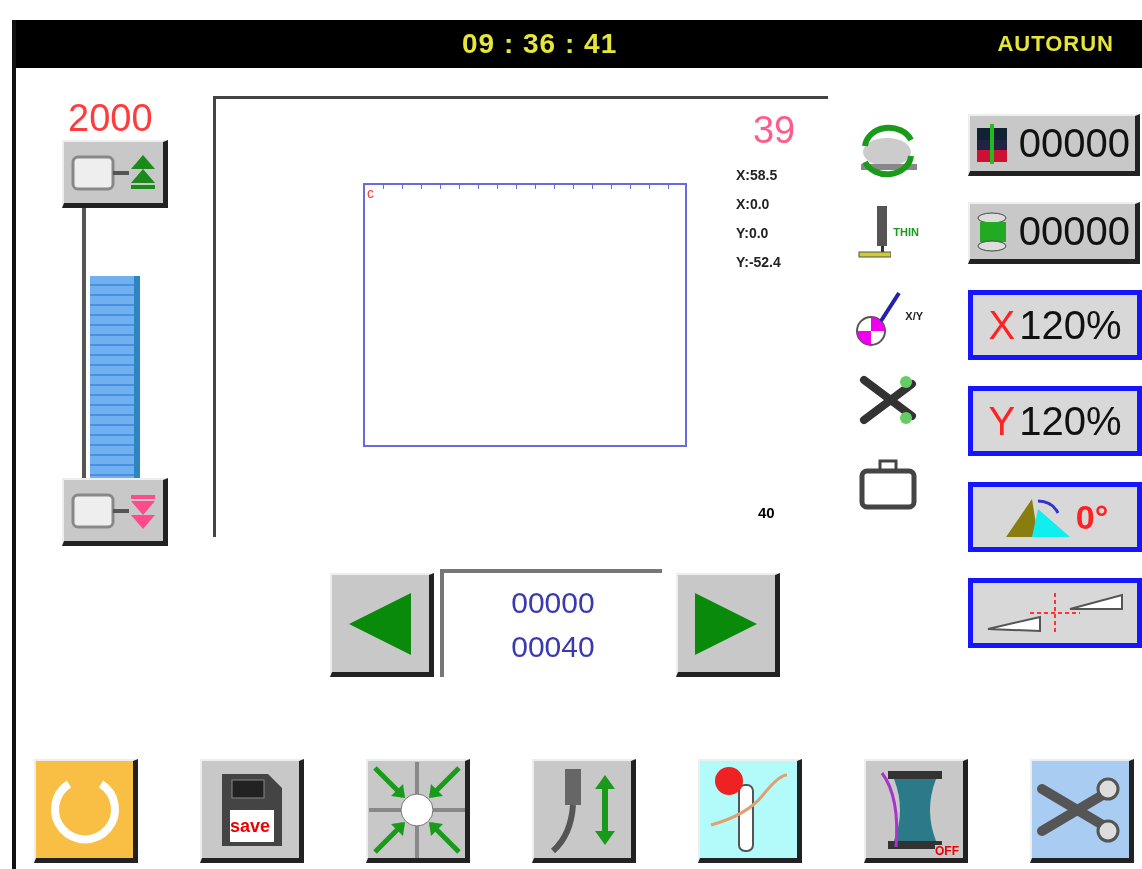 This screenshot has width=1142, height=869. I want to click on x-scale-button: X120%, so click(1055, 325).